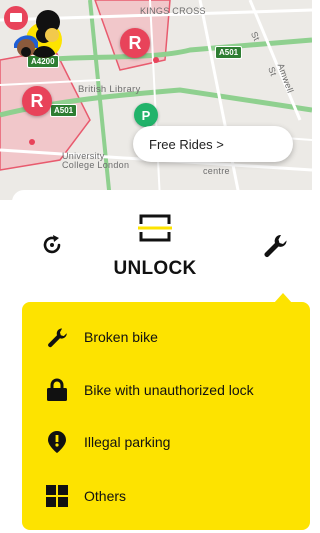  Describe the element at coordinates (216, 171) in the screenshot. I see `map-label-centre: centre` at that location.